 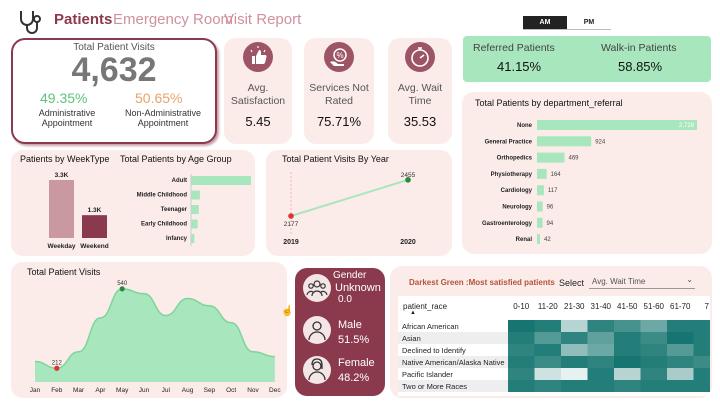 What do you see at coordinates (507, 224) in the screenshot?
I see `dept-category-label: Gastroenterology` at bounding box center [507, 224].